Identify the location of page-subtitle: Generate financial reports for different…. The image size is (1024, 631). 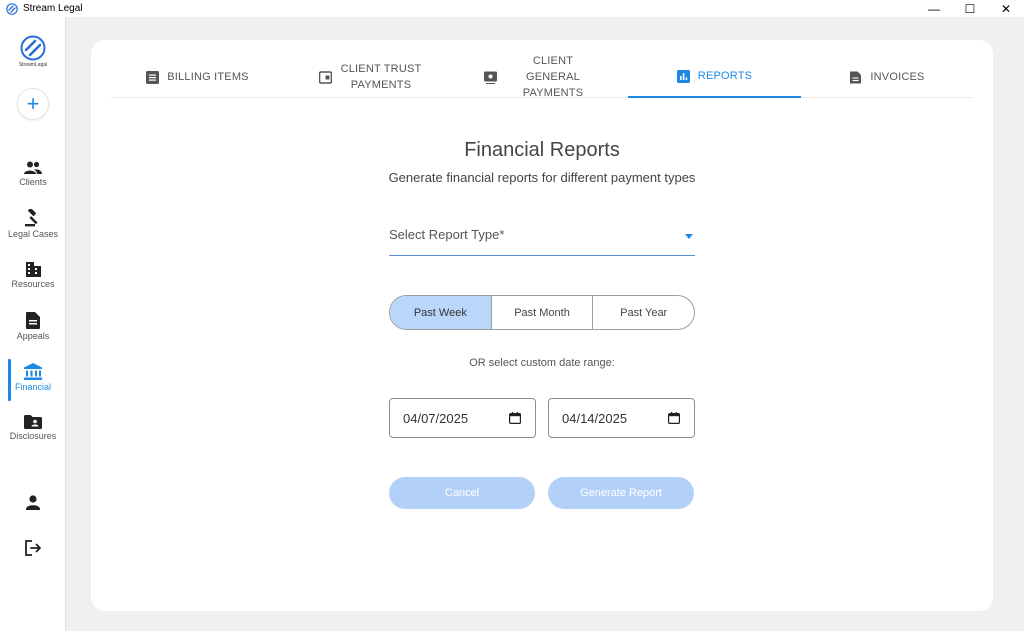
(542, 177).